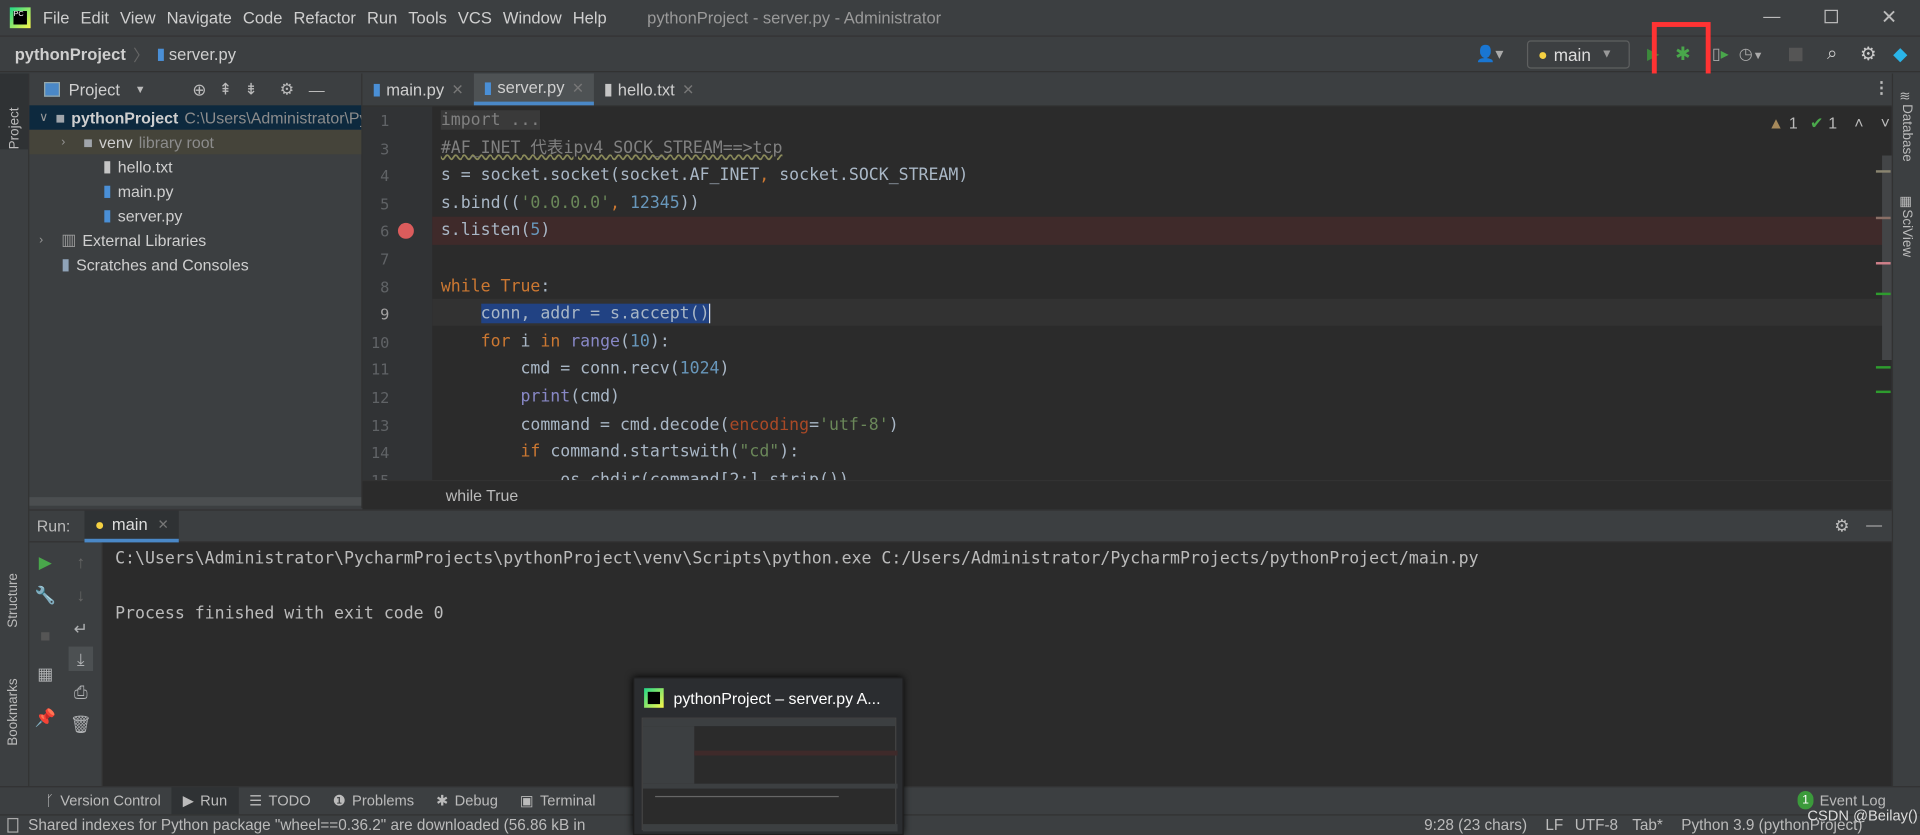 The height and width of the screenshot is (835, 1920). Describe the element at coordinates (1858, 124) in the screenshot. I see `previous-highlight-icon: ˄` at that location.